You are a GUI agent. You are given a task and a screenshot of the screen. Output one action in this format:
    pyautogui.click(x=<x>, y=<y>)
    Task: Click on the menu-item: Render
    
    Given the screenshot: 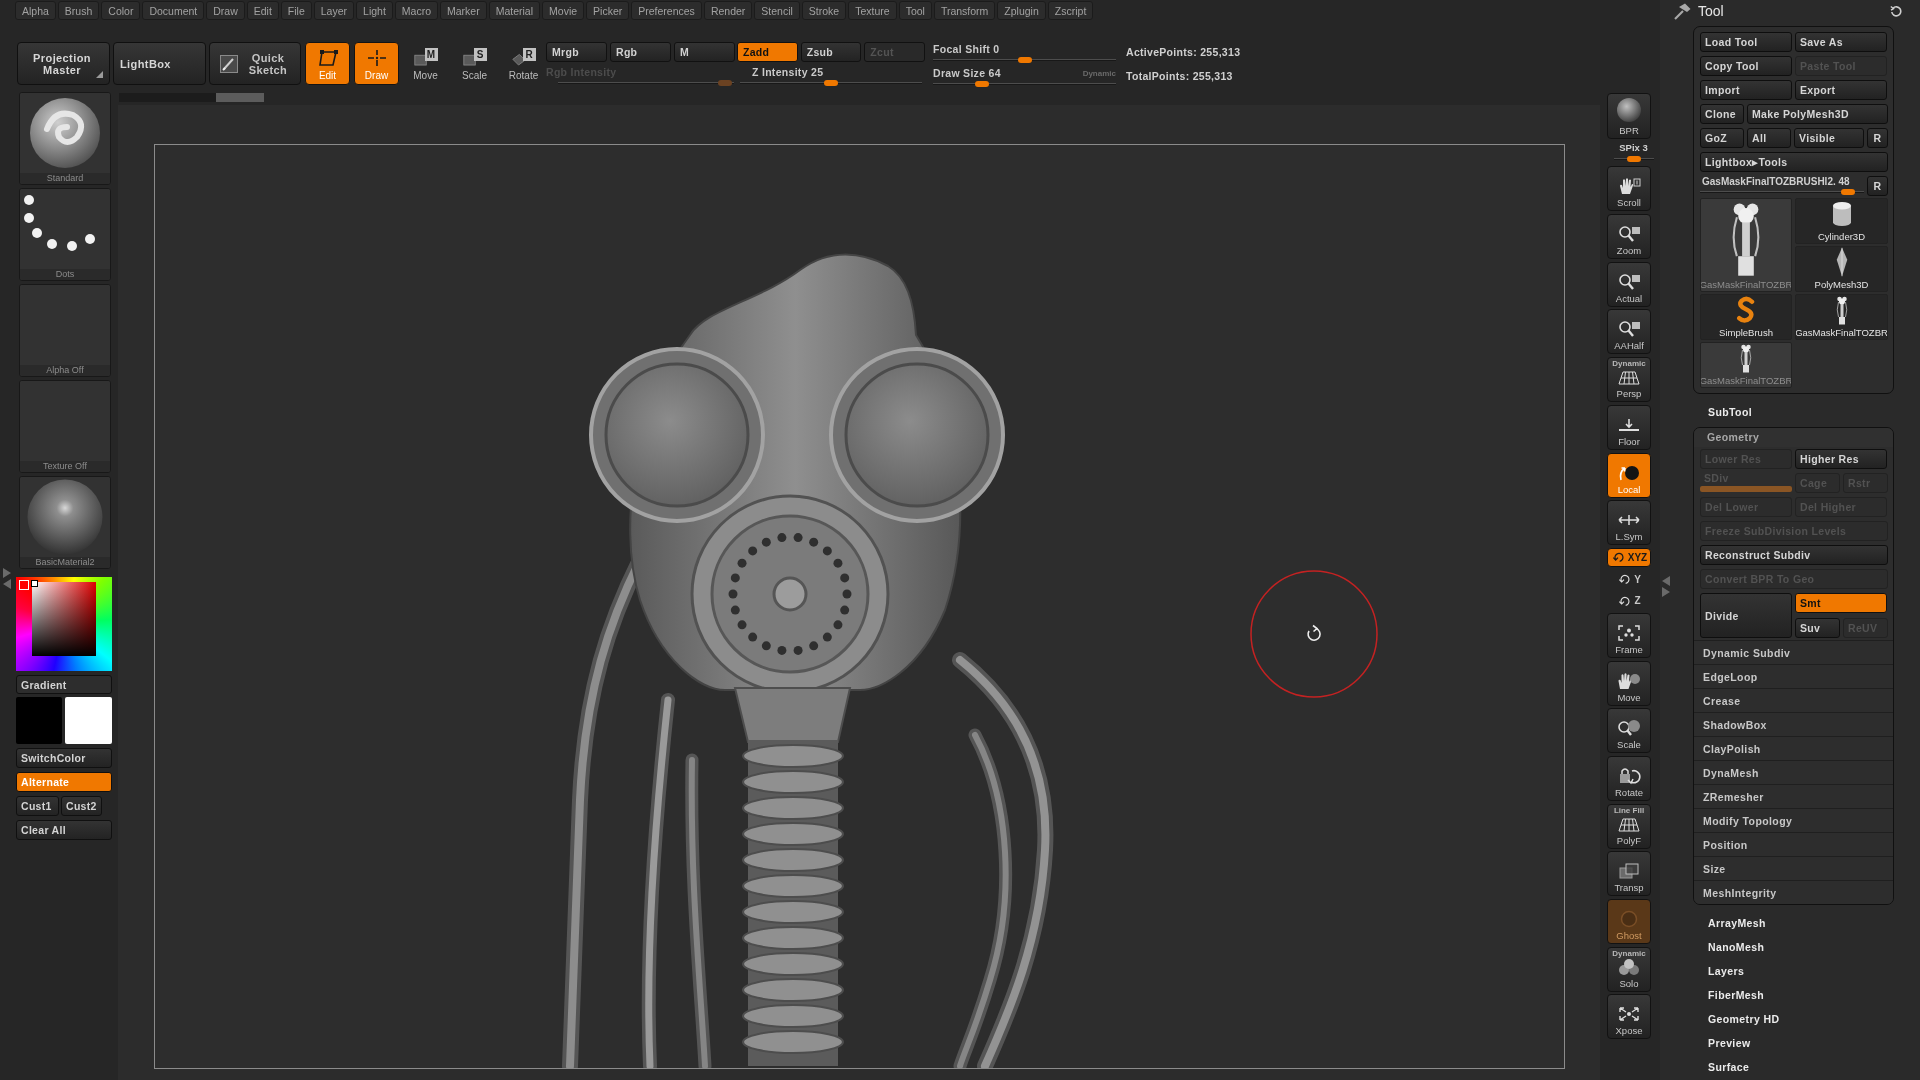 What is the action you would take?
    pyautogui.click(x=728, y=10)
    